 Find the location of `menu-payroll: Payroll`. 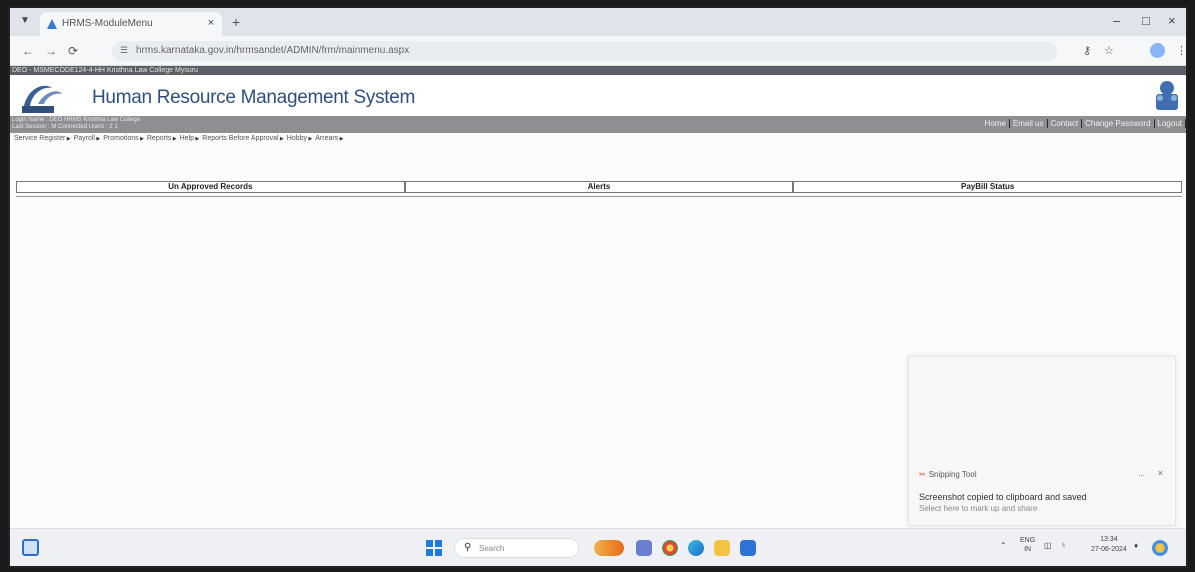

menu-payroll: Payroll is located at coordinates (87, 141).